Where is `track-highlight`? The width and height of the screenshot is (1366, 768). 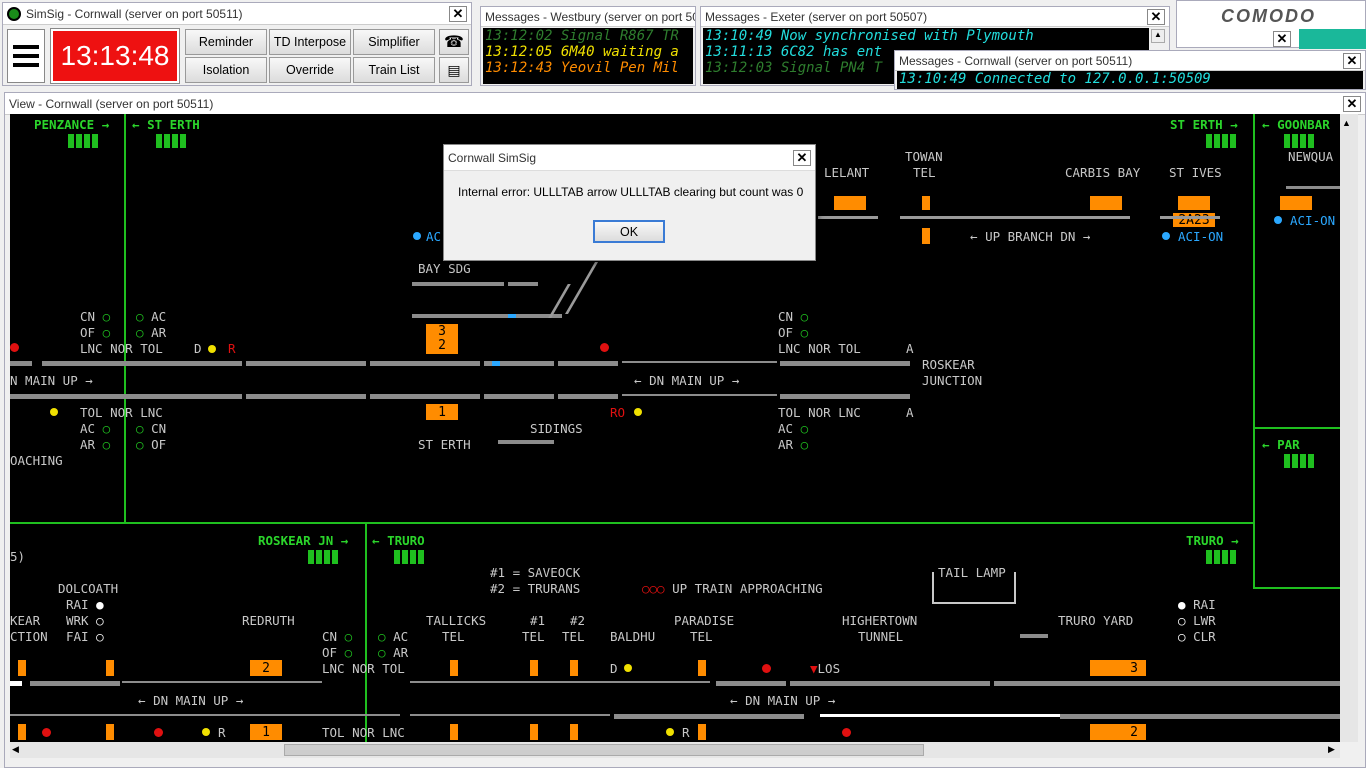 track-highlight is located at coordinates (496, 363).